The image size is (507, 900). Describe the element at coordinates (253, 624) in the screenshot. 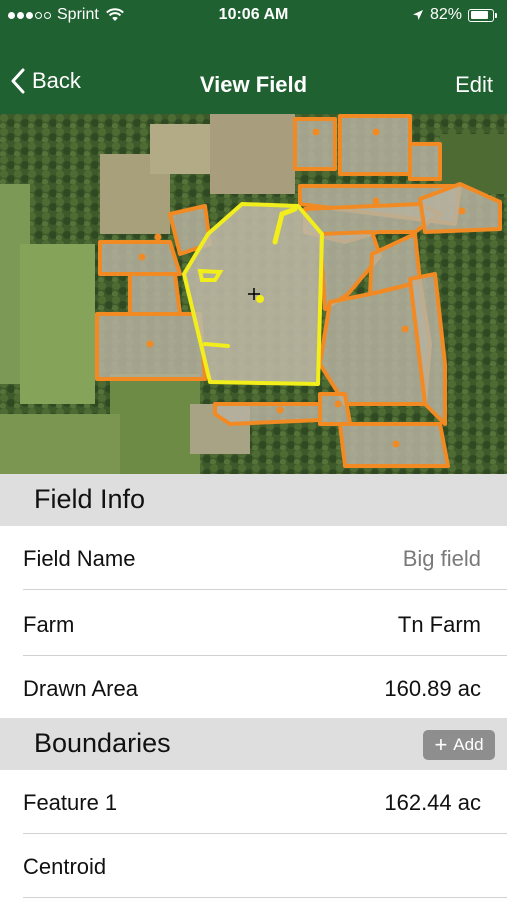

I see `farm-row: Farm Tn Farm` at that location.